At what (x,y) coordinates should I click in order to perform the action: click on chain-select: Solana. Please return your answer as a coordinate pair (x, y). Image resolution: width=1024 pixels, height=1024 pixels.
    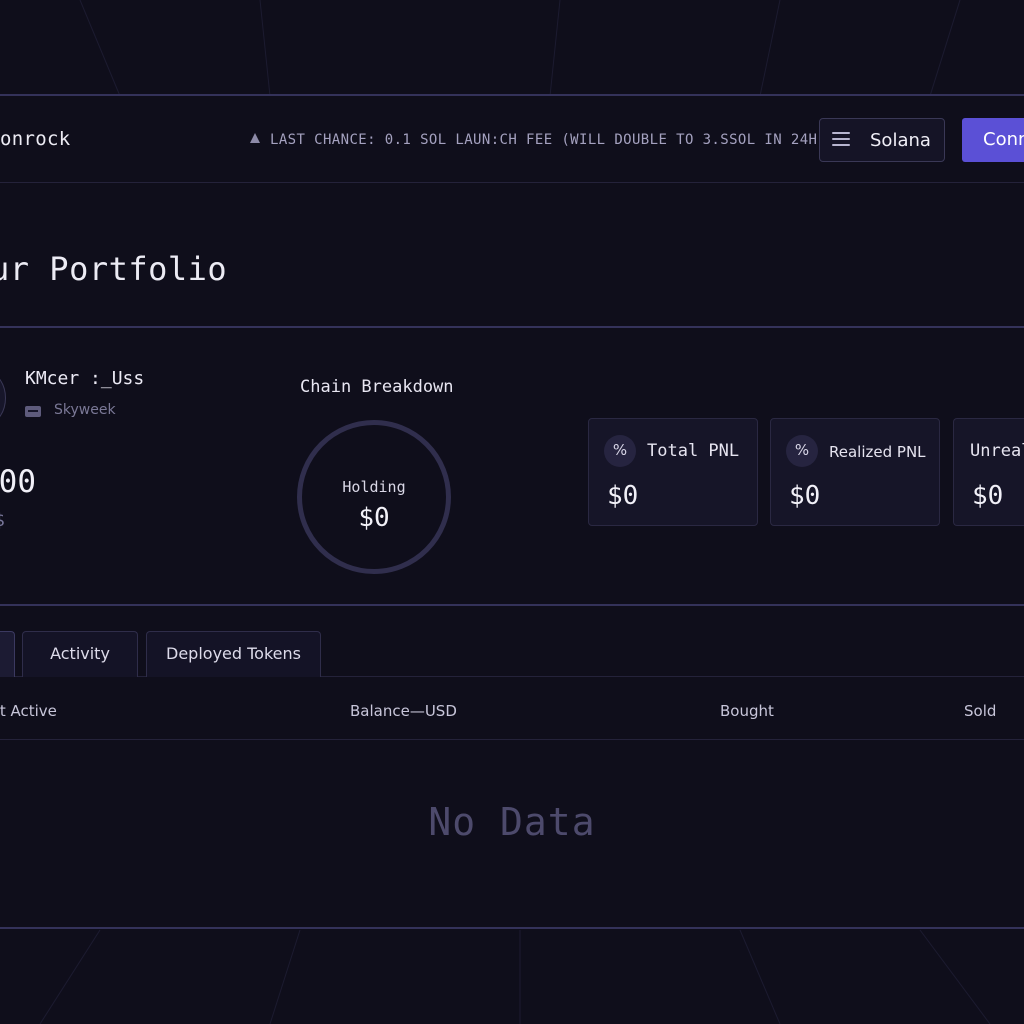
    Looking at the image, I should click on (882, 140).